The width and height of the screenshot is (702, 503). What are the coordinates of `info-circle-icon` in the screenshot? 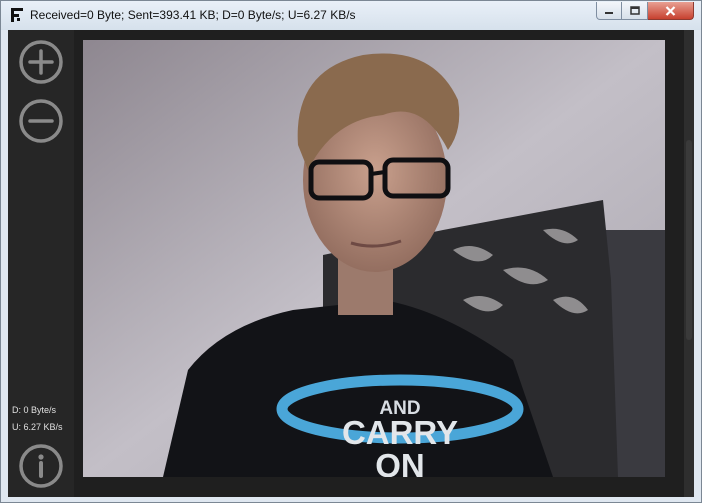 It's located at (41, 466).